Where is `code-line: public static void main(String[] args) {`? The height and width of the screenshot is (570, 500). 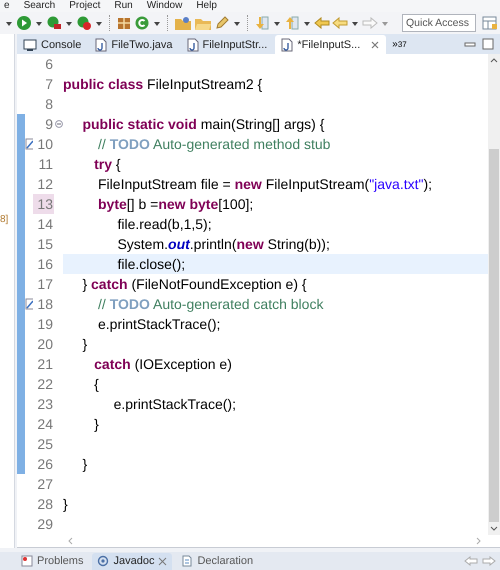 code-line: public static void main(String[] args) { is located at coordinates (202, 124).